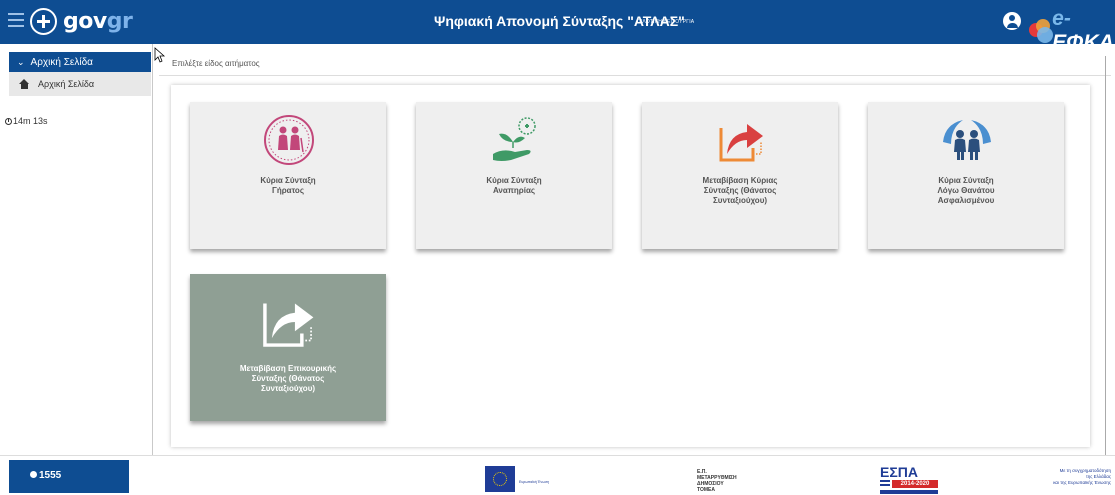  I want to click on public-sector-reform-logo: Ε.Π. ΜΕΤΑΡΡΥΘΜΙΣΗ ΔΗΜΟΣΙΟΥ ΤΟΜΕΑ, so click(717, 481).